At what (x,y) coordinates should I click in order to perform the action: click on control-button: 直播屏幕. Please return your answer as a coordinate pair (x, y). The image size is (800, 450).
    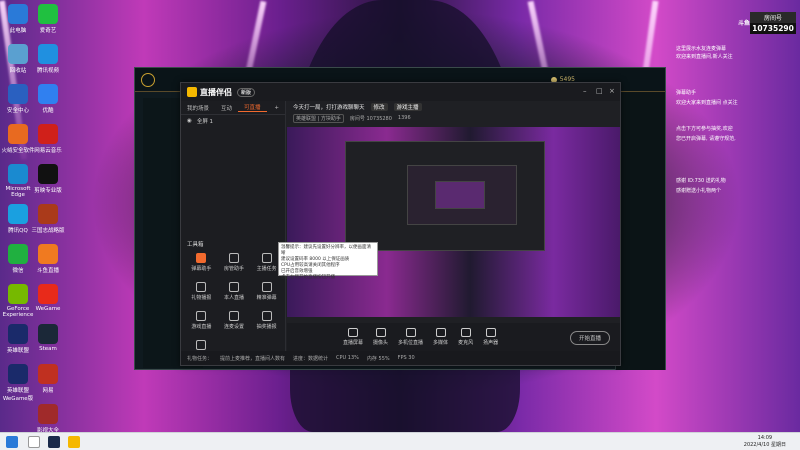
    Looking at the image, I should click on (353, 337).